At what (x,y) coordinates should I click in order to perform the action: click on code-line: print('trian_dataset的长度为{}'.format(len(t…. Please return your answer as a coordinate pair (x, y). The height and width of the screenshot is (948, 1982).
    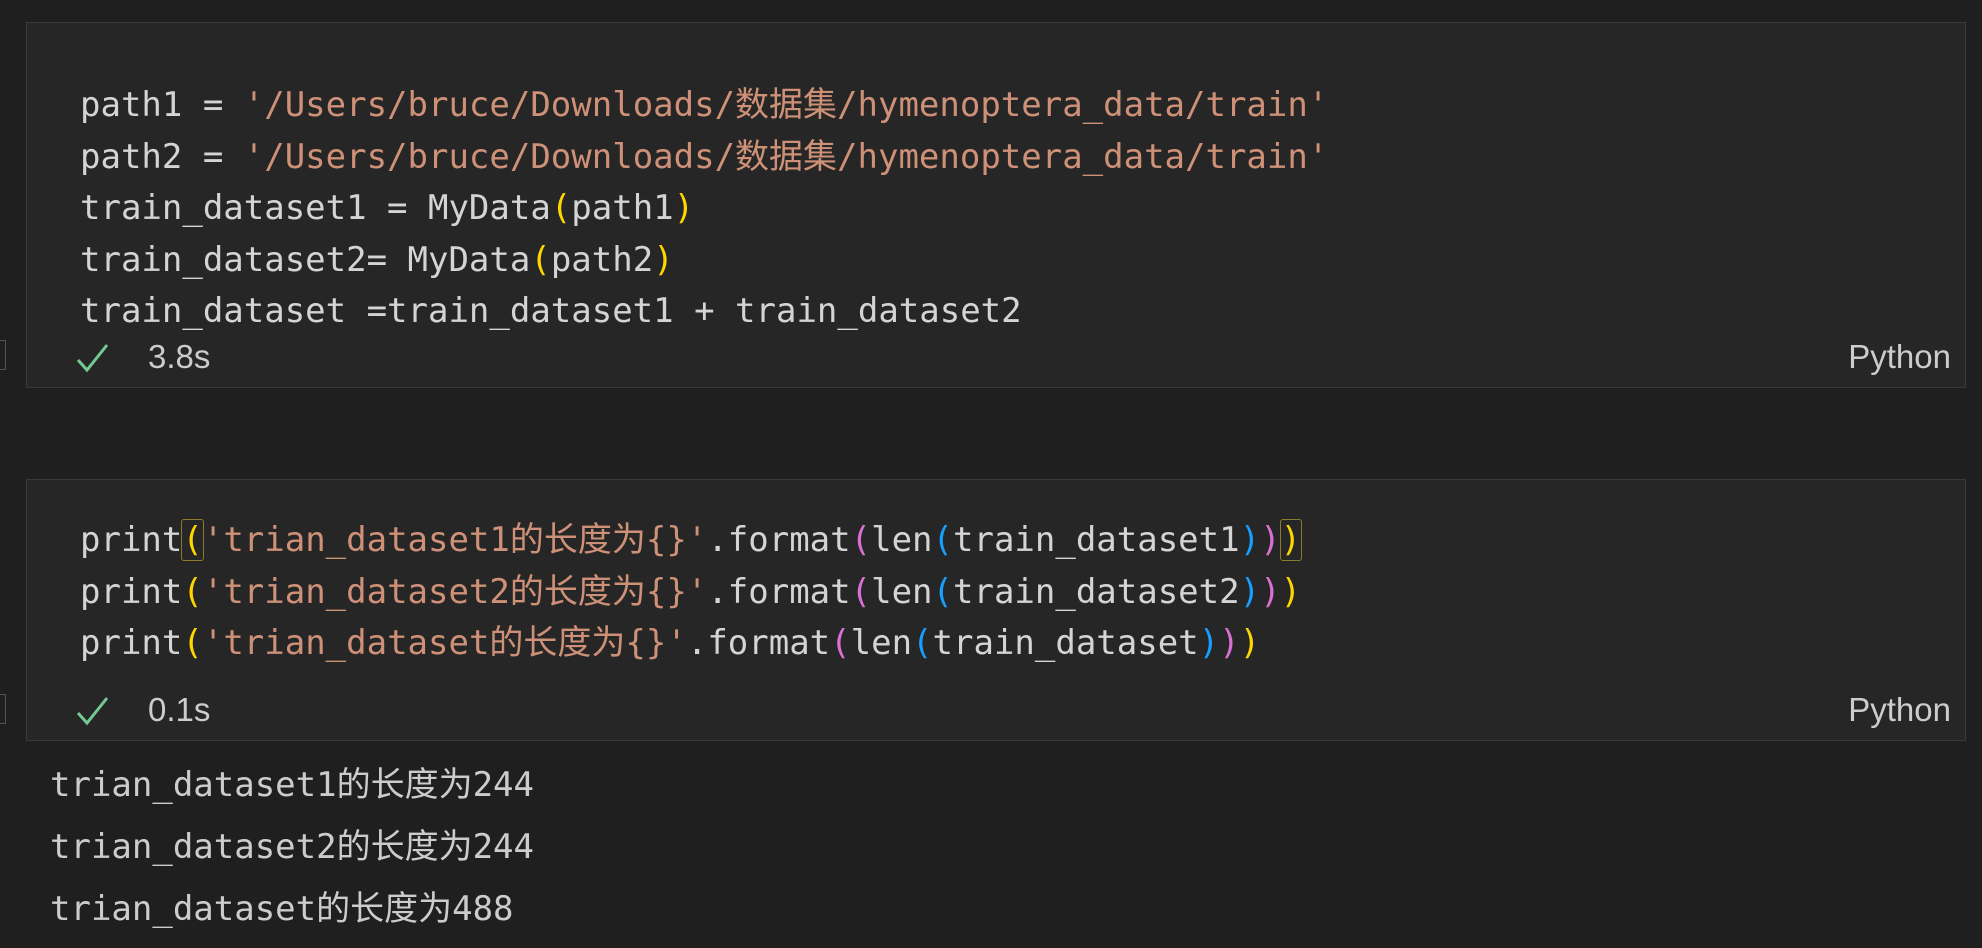
    Looking at the image, I should click on (670, 643).